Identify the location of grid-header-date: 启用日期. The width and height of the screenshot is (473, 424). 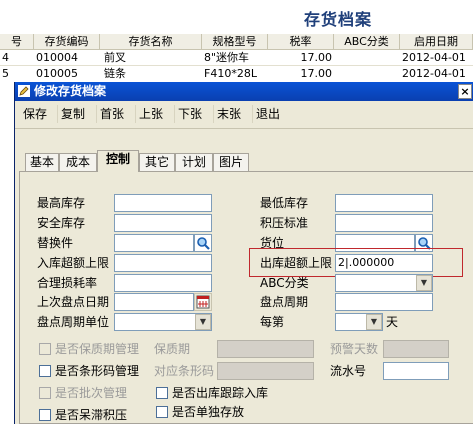
(436, 42).